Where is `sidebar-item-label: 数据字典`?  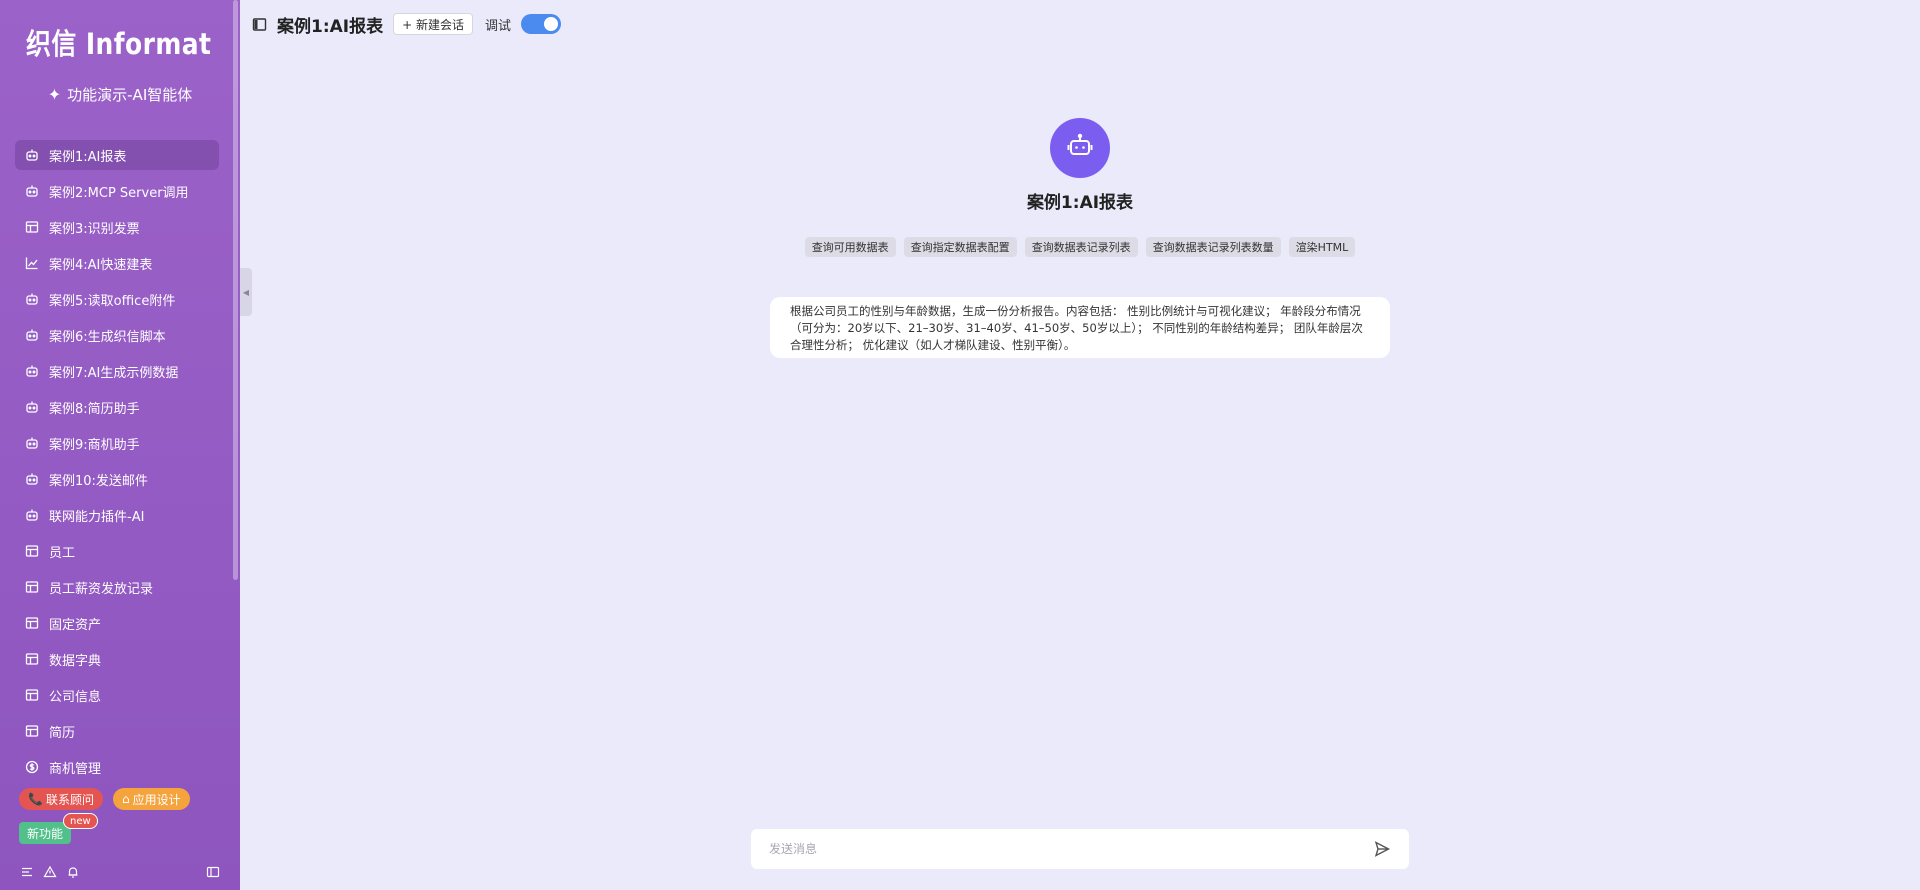
sidebar-item-label: 数据字典 is located at coordinates (75, 661).